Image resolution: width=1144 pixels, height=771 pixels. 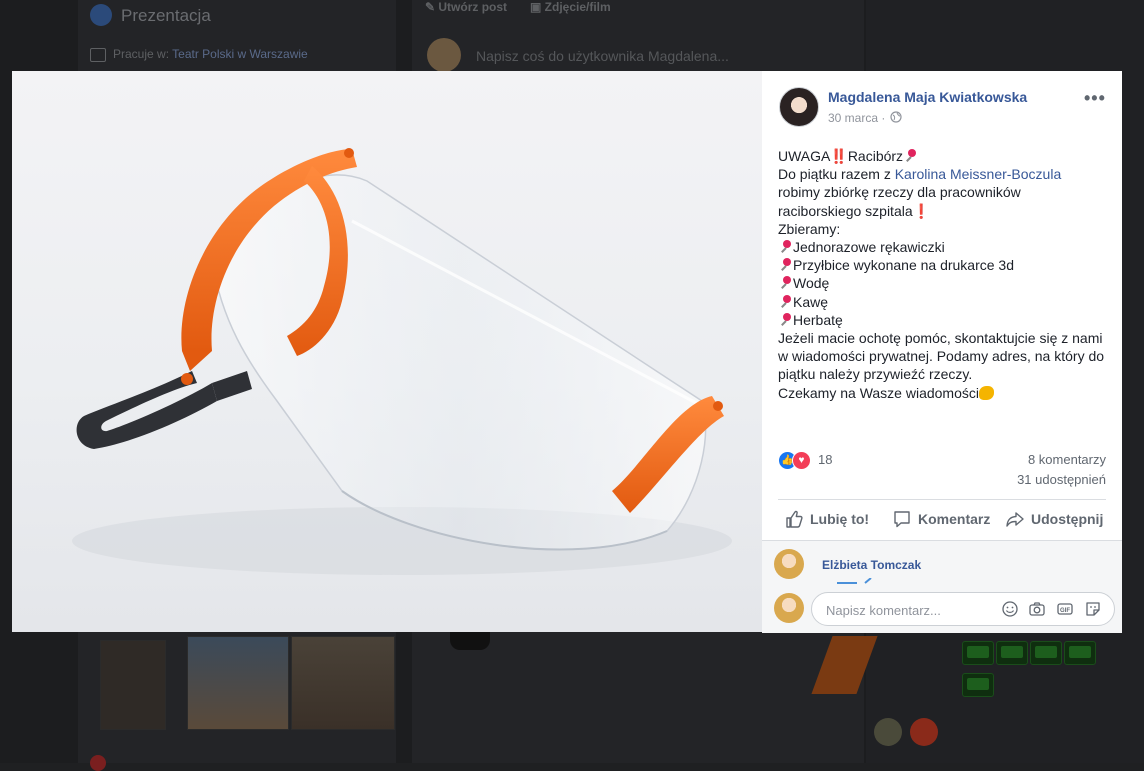 I want to click on double-exclamation-icon: ‼️, so click(x=839, y=156).